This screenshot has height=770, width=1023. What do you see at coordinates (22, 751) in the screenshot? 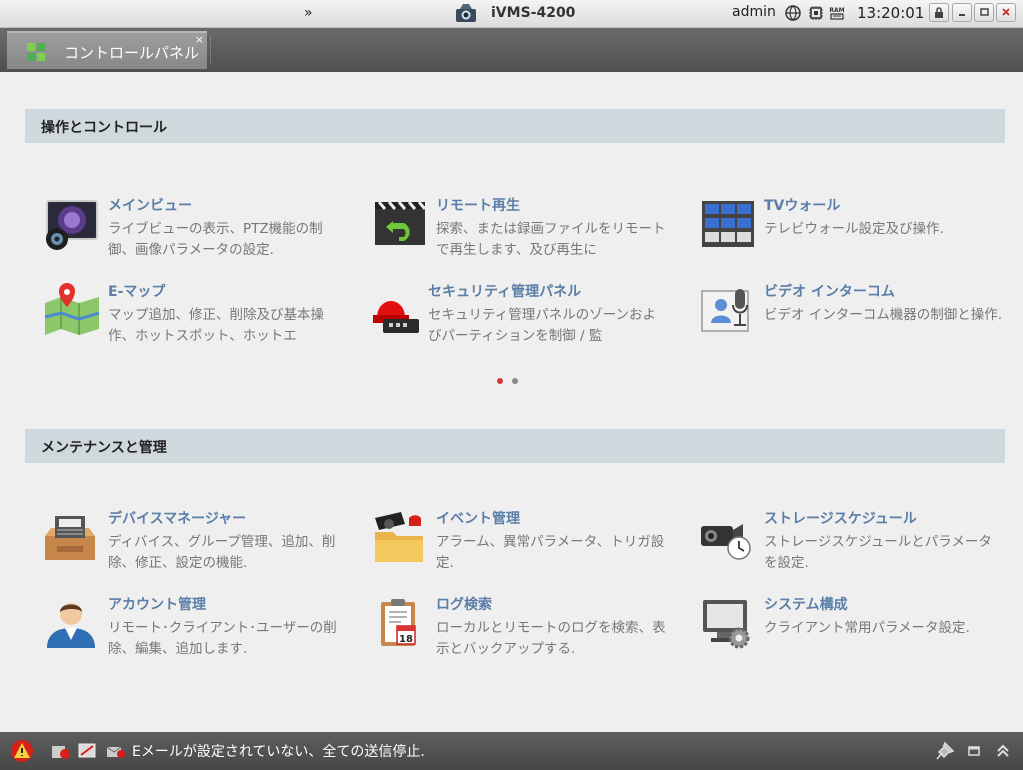
I see `alarm-warning-icon` at bounding box center [22, 751].